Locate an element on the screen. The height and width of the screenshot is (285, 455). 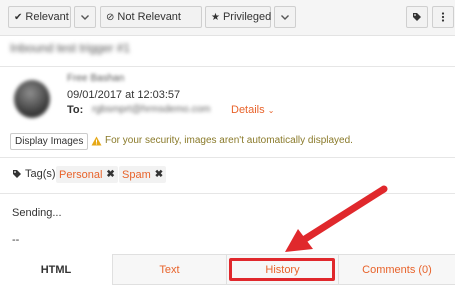
tab-html: HTML is located at coordinates (56, 269).